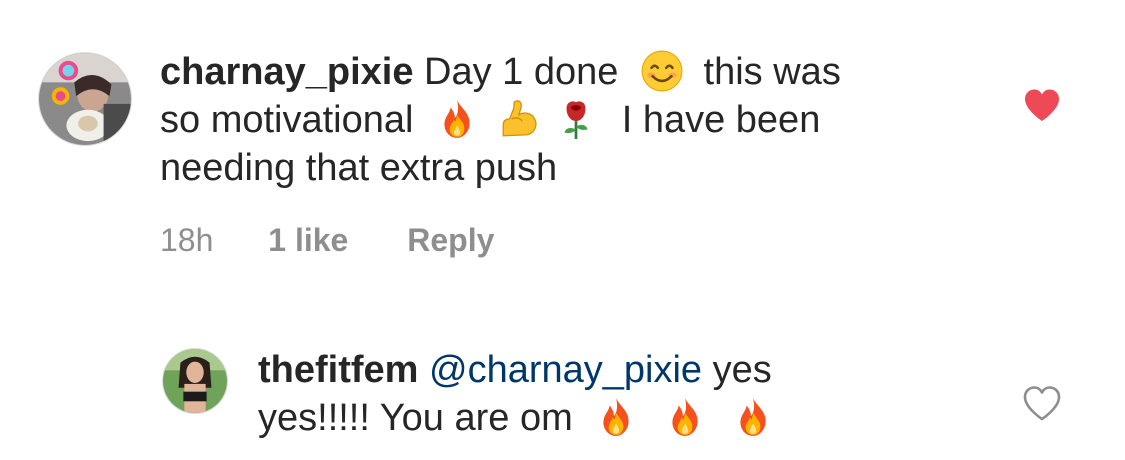  I want to click on comment-text-part: yes!!!!! You are om, so click(415, 418).